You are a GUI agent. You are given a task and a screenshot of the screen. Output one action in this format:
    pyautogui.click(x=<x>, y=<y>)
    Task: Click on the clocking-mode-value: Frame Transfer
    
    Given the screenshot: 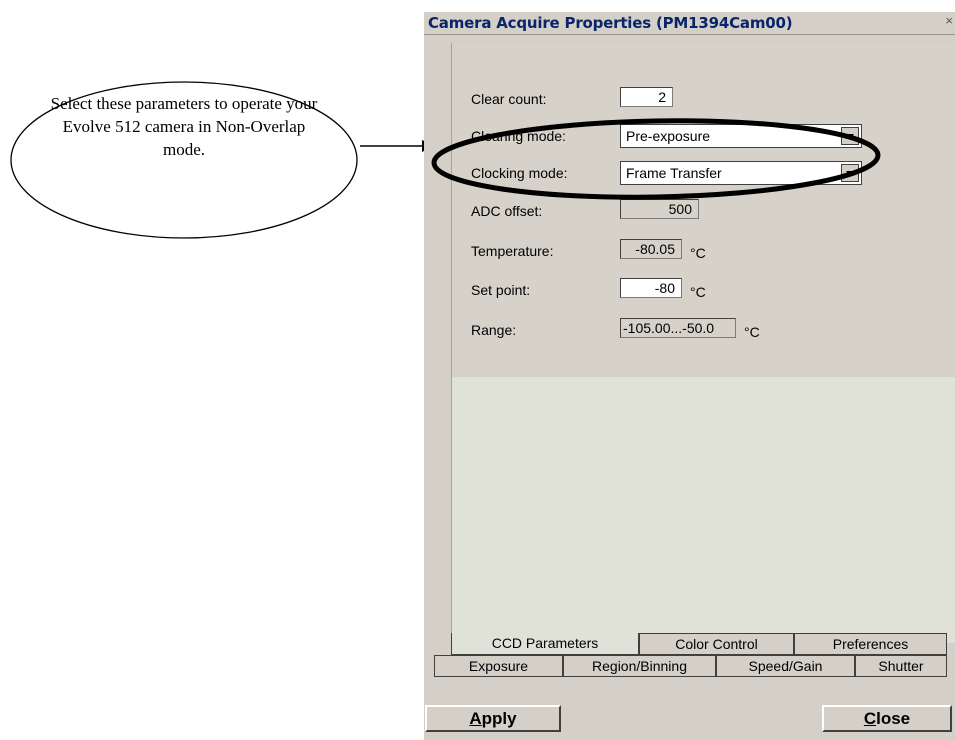 What is the action you would take?
    pyautogui.click(x=674, y=173)
    